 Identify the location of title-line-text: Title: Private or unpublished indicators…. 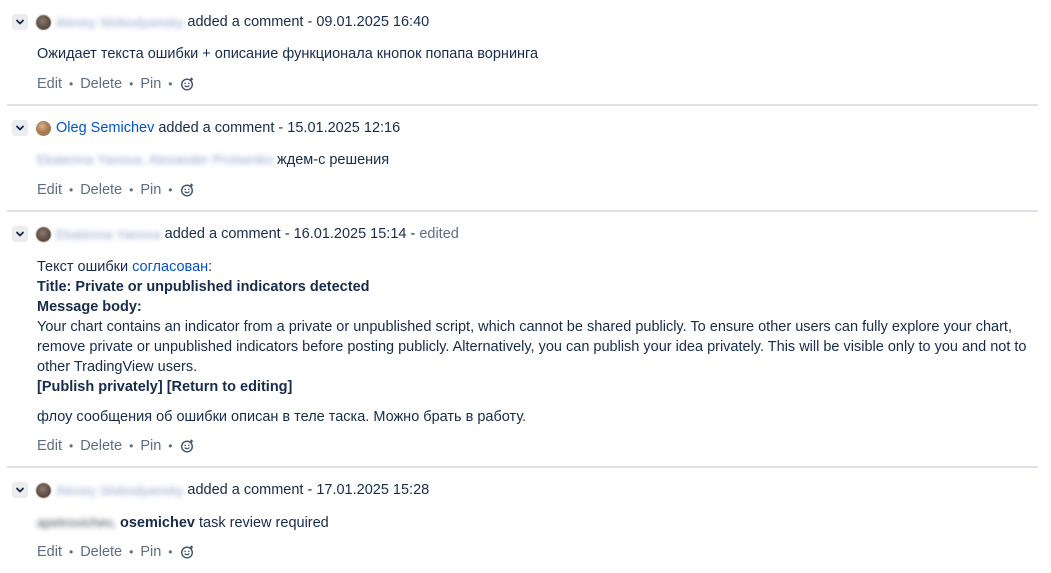
(203, 287).